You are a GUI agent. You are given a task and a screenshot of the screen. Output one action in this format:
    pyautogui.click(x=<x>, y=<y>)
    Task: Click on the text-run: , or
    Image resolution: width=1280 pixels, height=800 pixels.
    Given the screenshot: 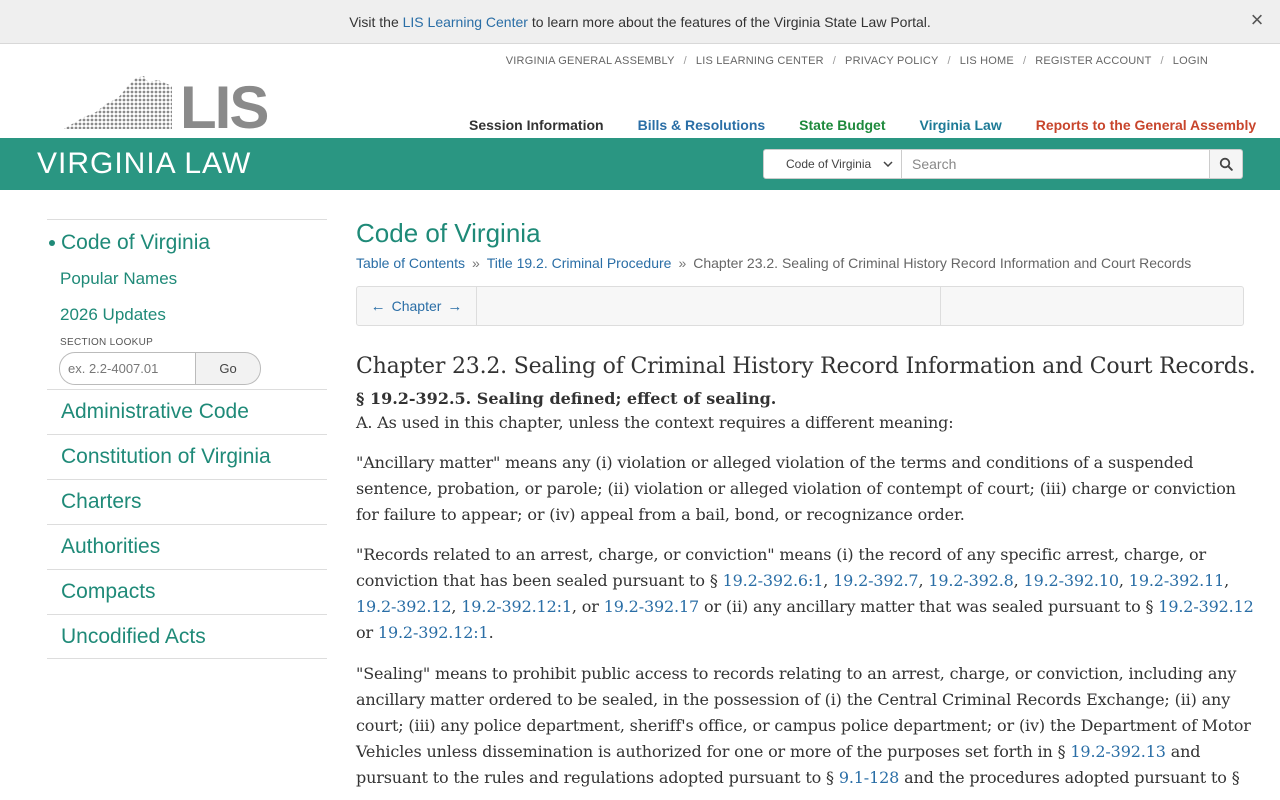 What is the action you would take?
    pyautogui.click(x=587, y=606)
    